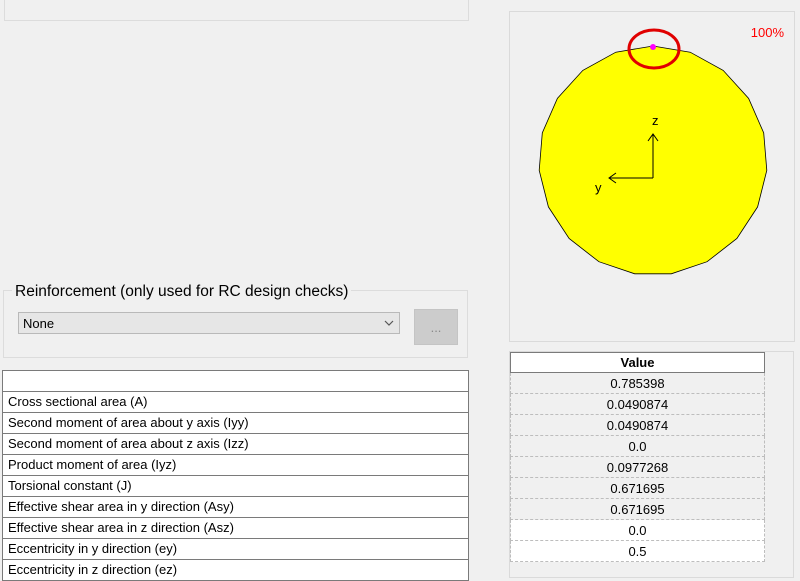 The image size is (800, 581). Describe the element at coordinates (209, 323) in the screenshot. I see `reinforcement-select: None` at that location.